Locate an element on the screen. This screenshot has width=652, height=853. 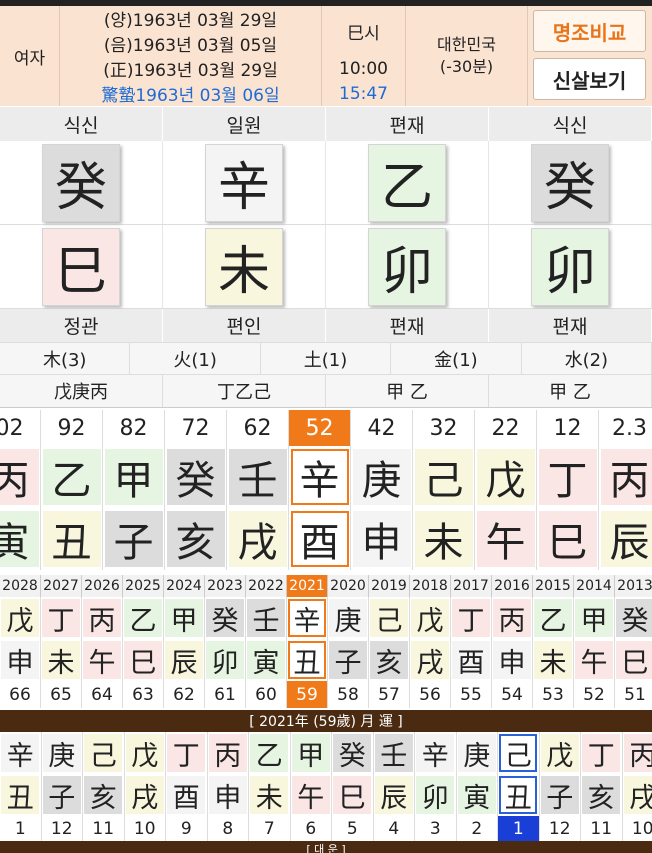
yearly-year: 2016 is located at coordinates (512, 586).